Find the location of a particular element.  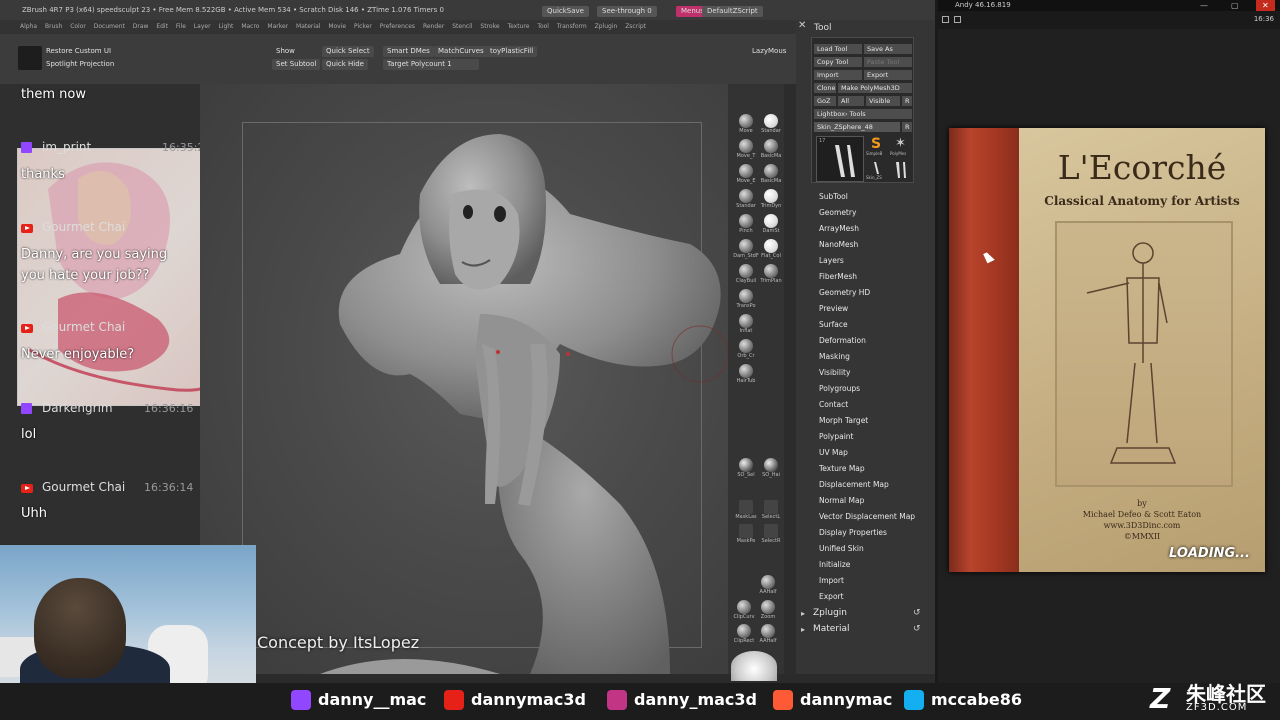

material-palette: Material is located at coordinates (831, 629).